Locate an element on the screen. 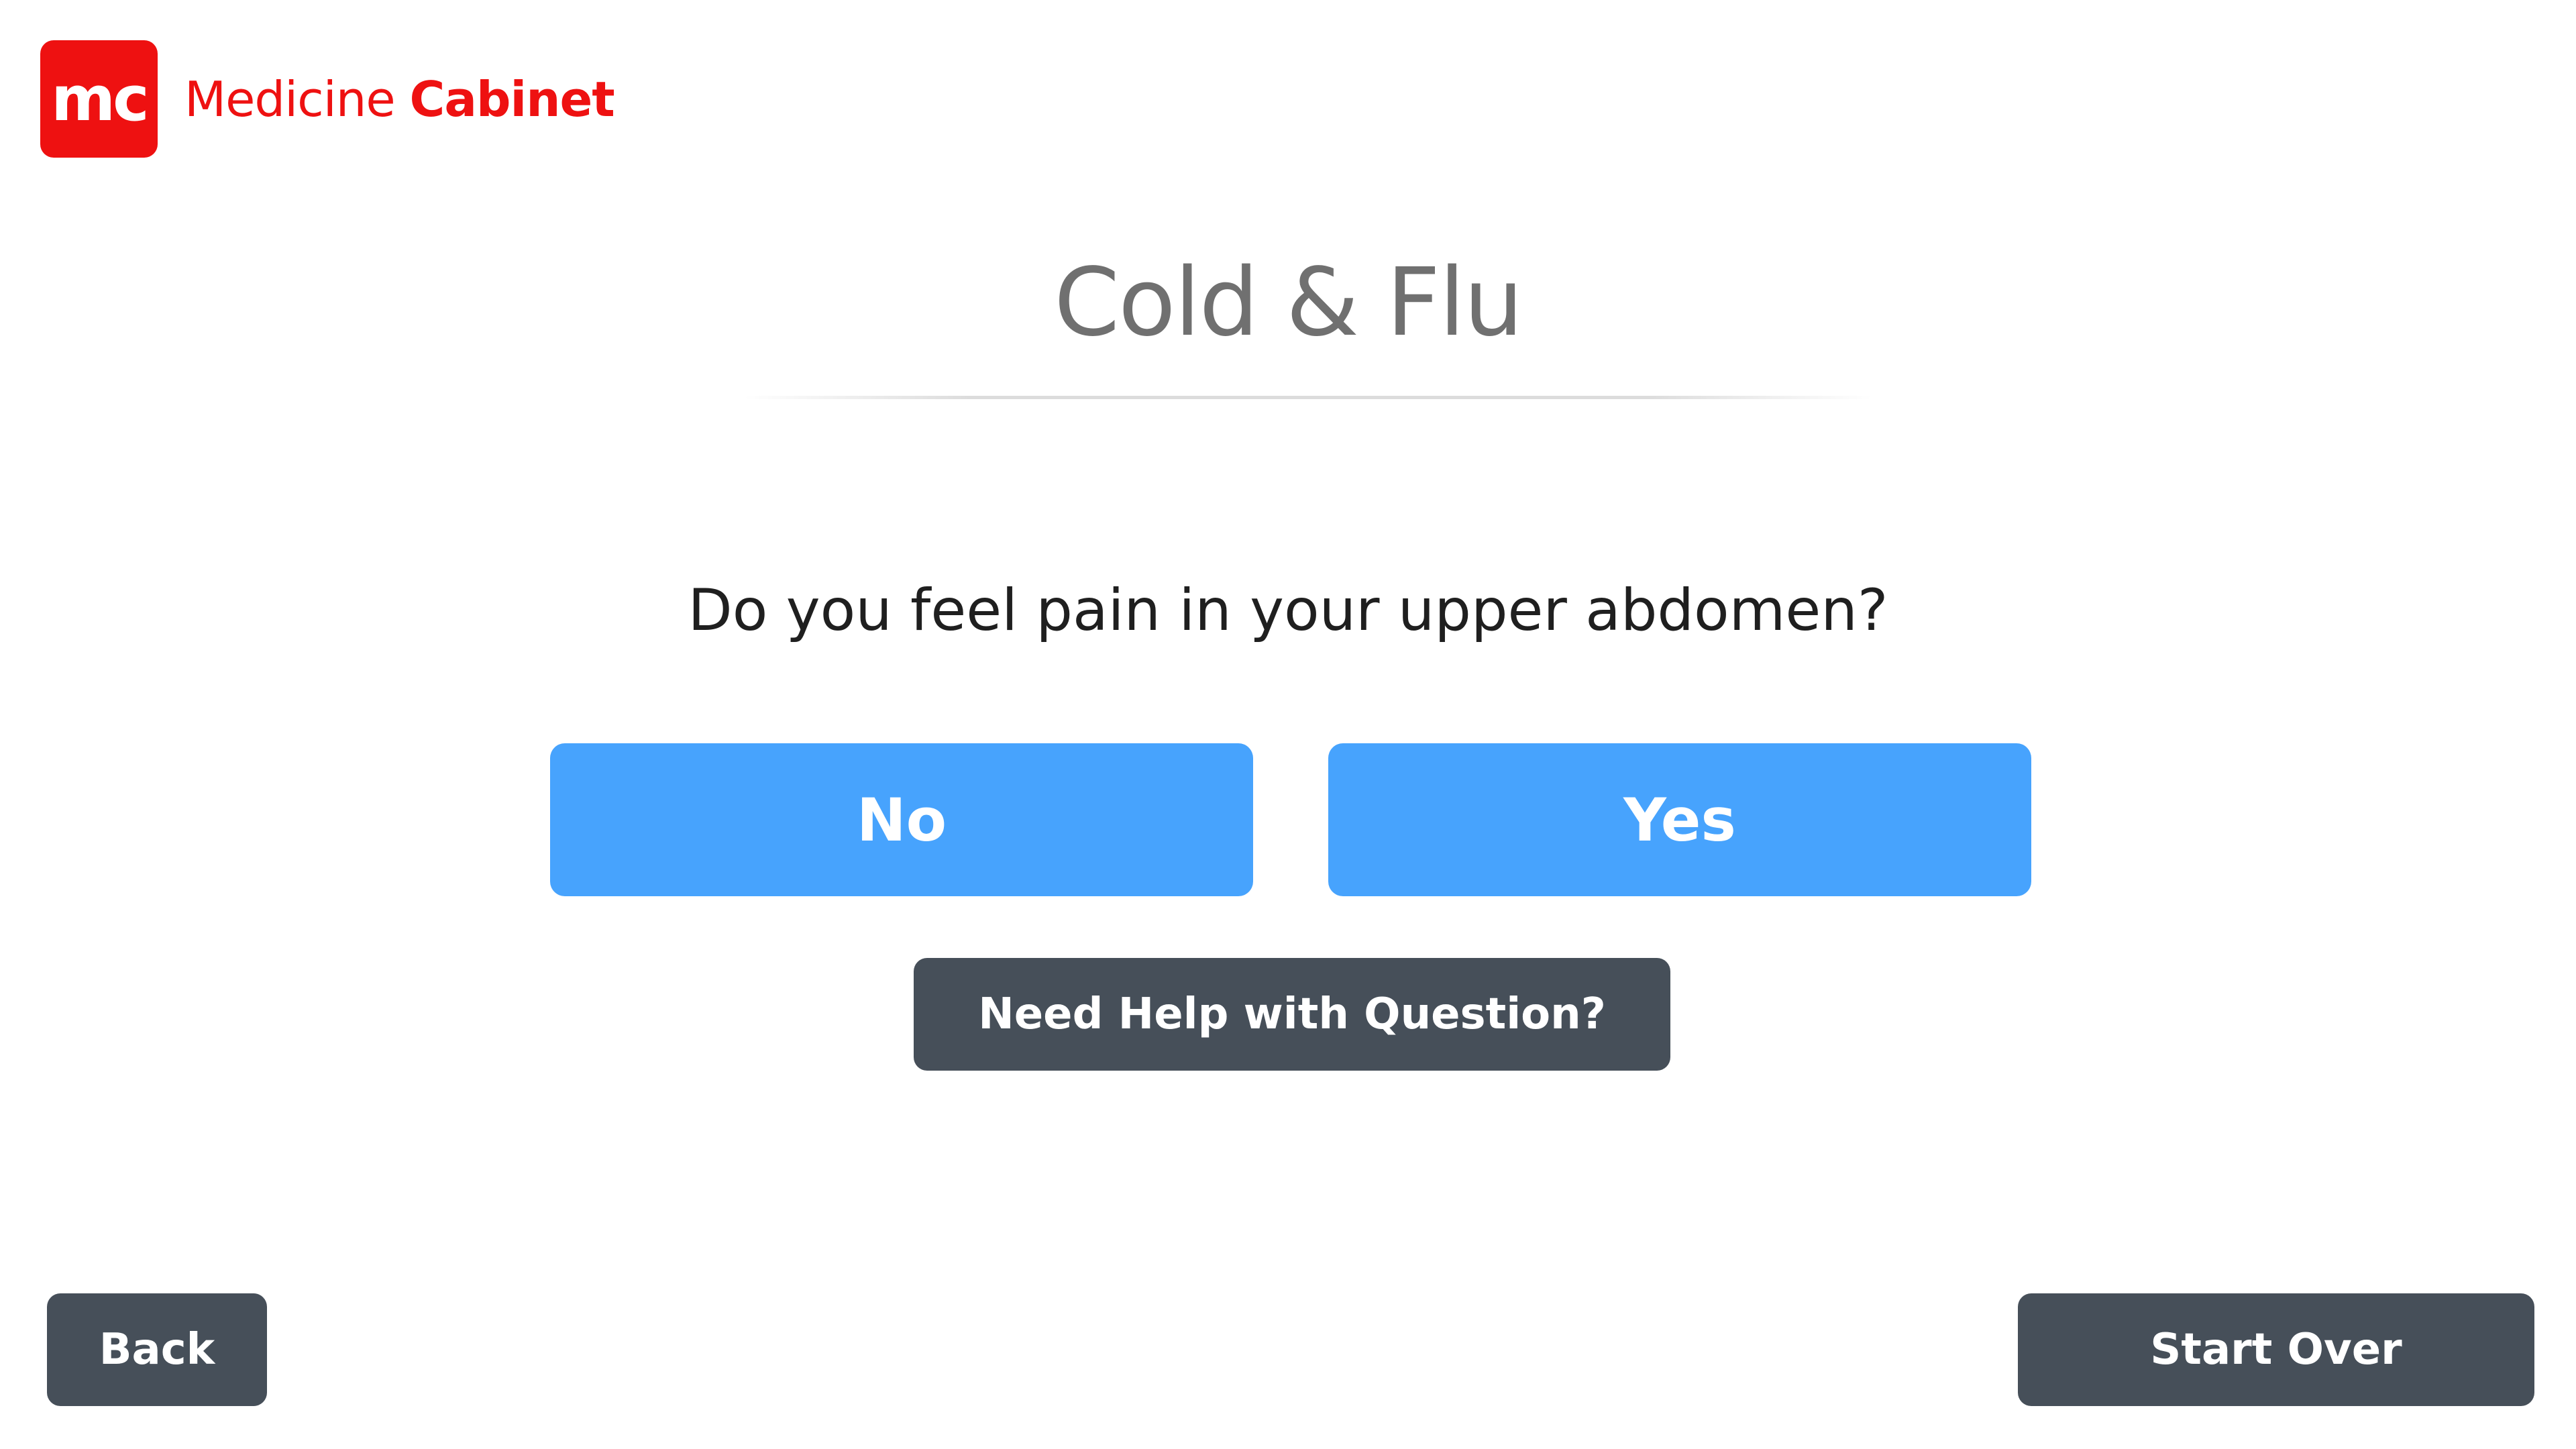  page-title: Cold & Flu is located at coordinates (1288, 303).